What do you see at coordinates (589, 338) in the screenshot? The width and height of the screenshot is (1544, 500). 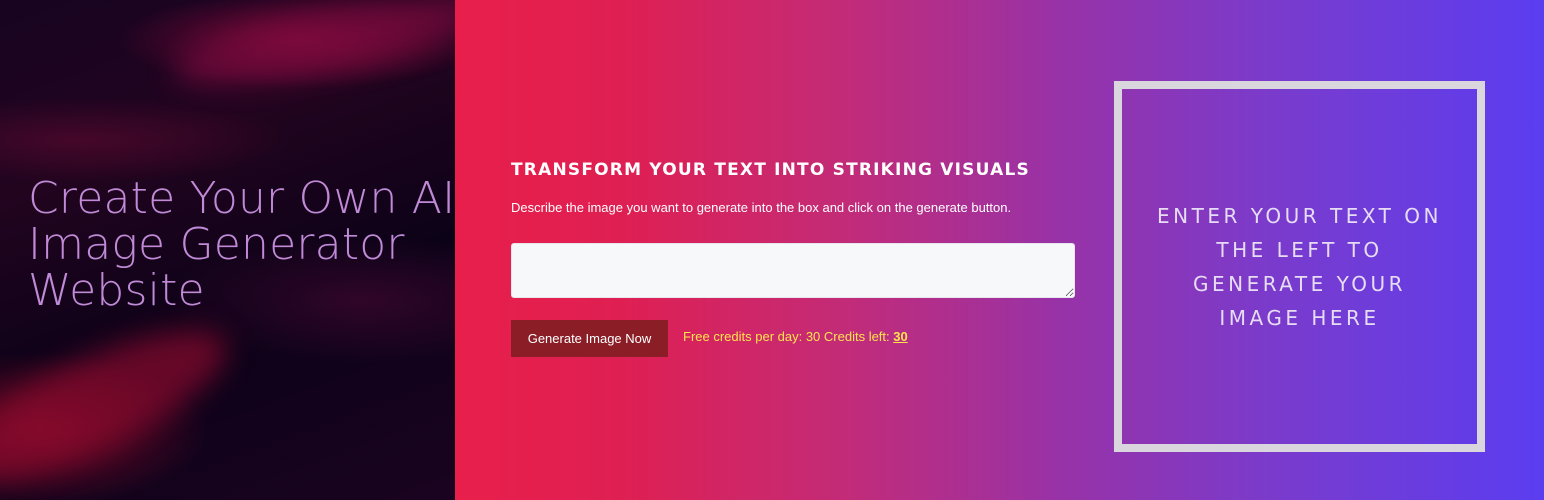 I see `generate-image-button: Generate Image Now` at bounding box center [589, 338].